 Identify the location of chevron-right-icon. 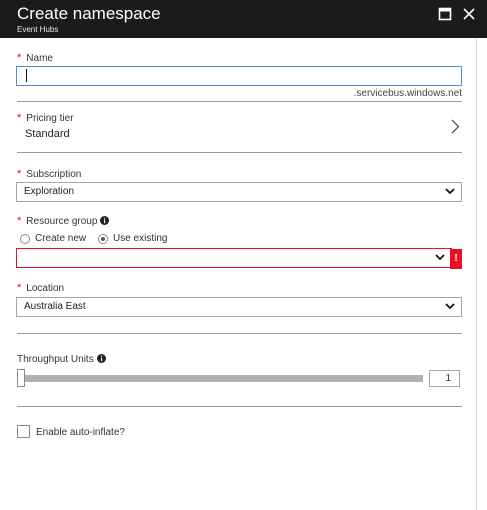
(455, 126).